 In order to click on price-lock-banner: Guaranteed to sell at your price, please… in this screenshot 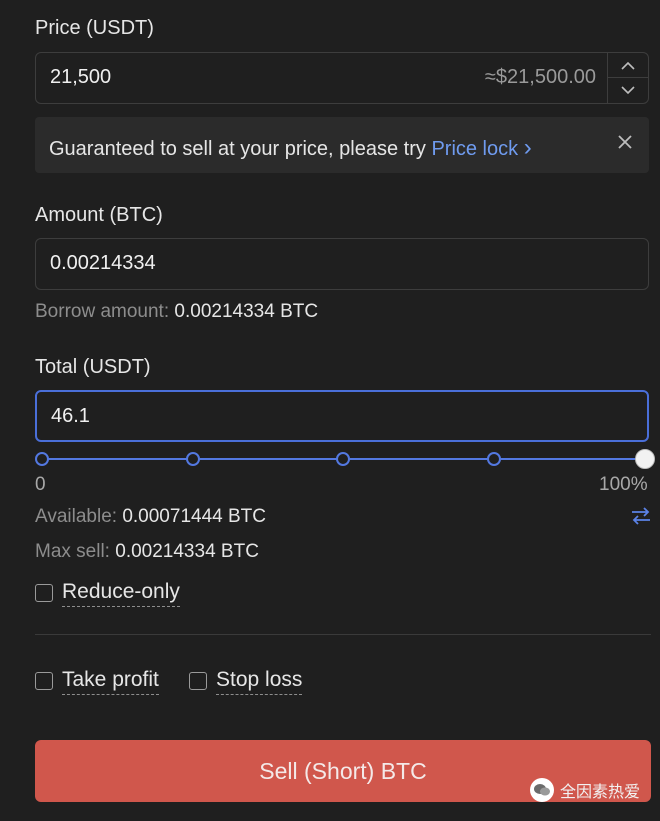, I will do `click(342, 145)`.